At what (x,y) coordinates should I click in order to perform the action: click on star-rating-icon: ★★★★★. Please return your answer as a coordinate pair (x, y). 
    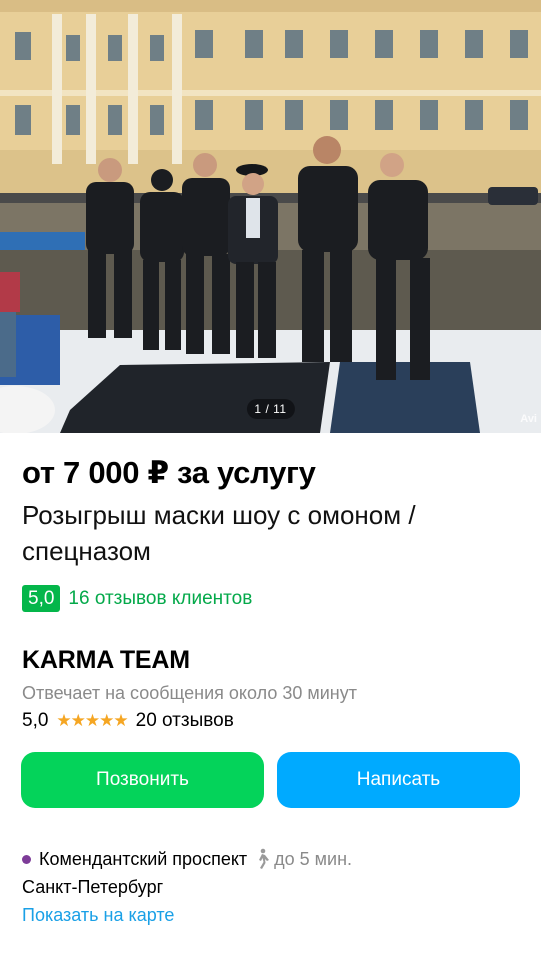
    Looking at the image, I should click on (92, 720).